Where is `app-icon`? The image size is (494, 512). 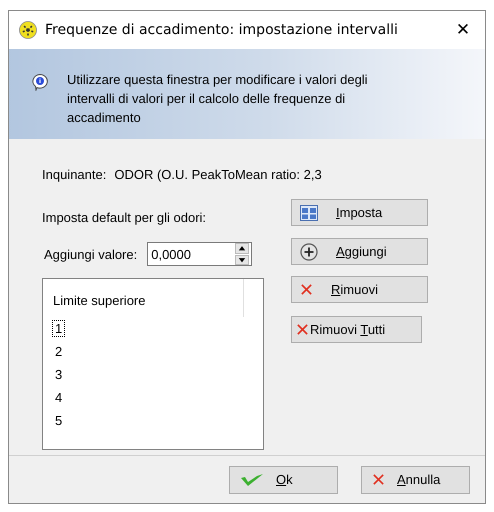
app-icon is located at coordinates (28, 30).